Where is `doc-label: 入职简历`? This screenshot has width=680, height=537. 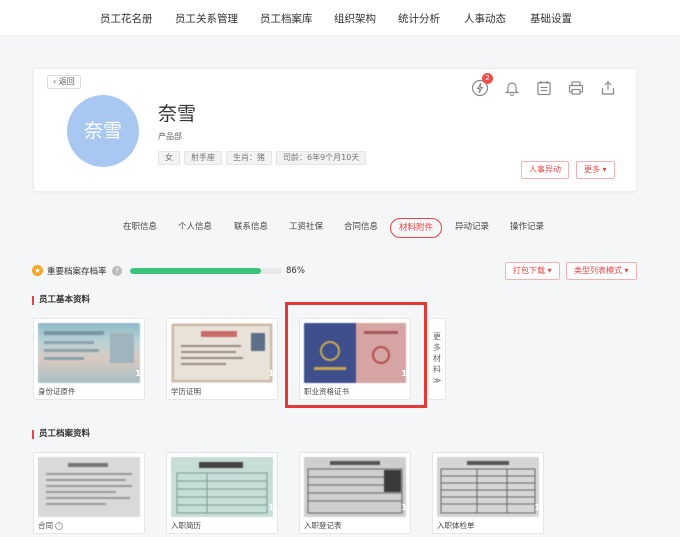
doc-label: 入职简历 is located at coordinates (186, 525).